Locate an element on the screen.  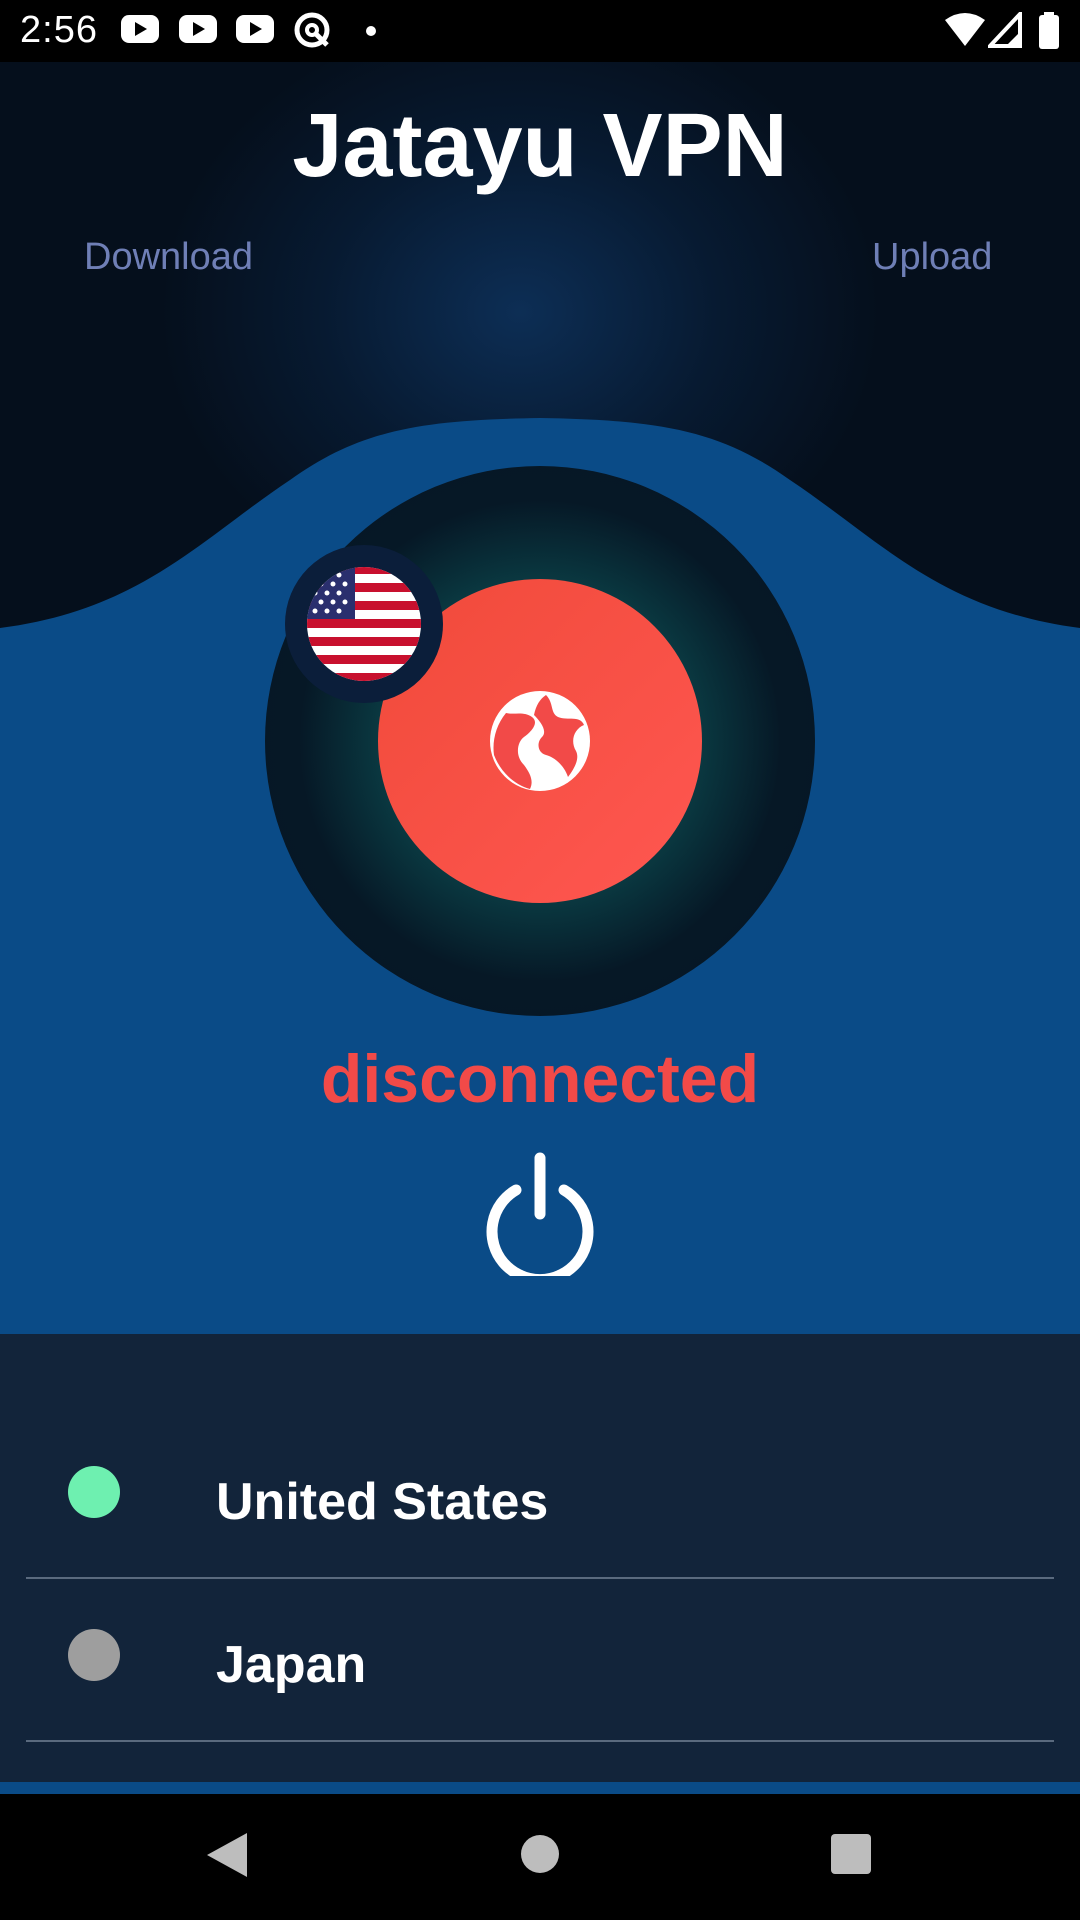
server-item-united-states: United States is located at coordinates (540, 1497).